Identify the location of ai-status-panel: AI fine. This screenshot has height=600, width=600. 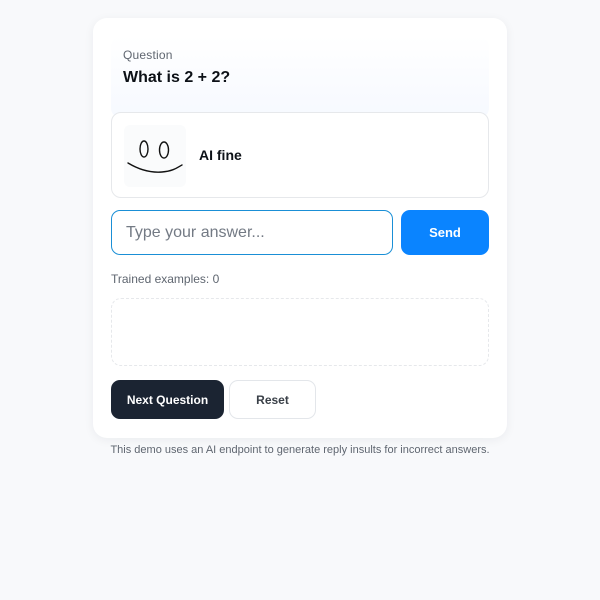
(300, 155).